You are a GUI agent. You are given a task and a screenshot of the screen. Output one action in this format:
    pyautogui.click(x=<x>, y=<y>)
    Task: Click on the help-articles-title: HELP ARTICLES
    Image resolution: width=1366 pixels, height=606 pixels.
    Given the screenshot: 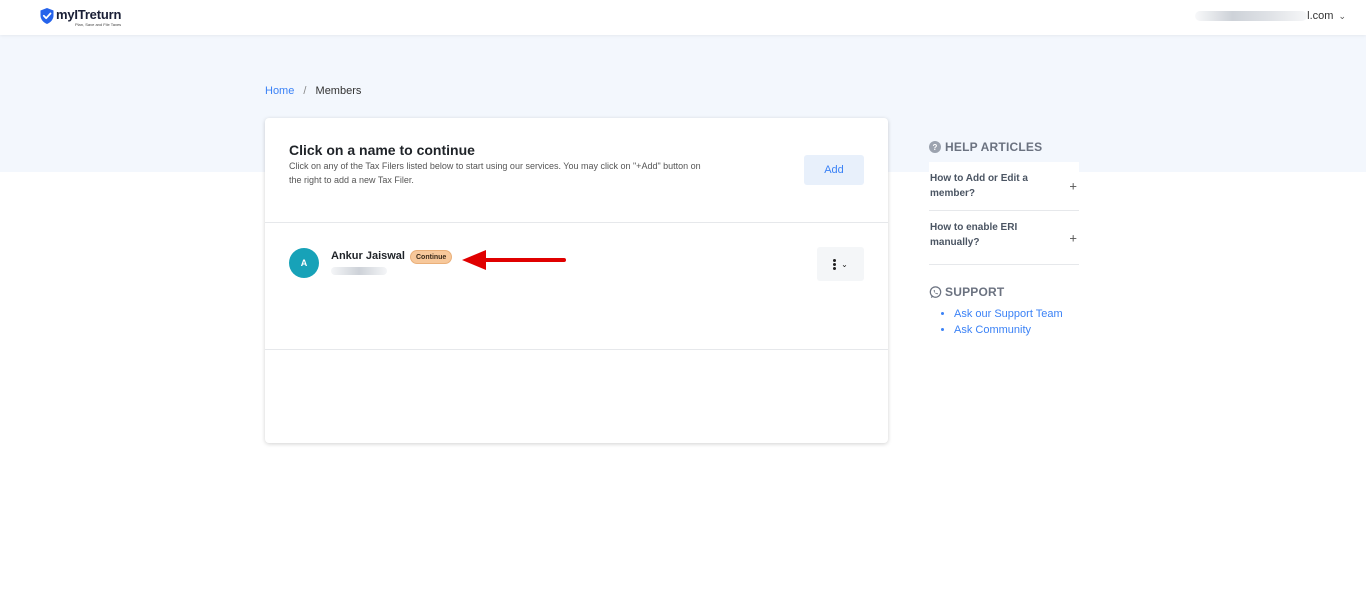 What is the action you would take?
    pyautogui.click(x=994, y=147)
    